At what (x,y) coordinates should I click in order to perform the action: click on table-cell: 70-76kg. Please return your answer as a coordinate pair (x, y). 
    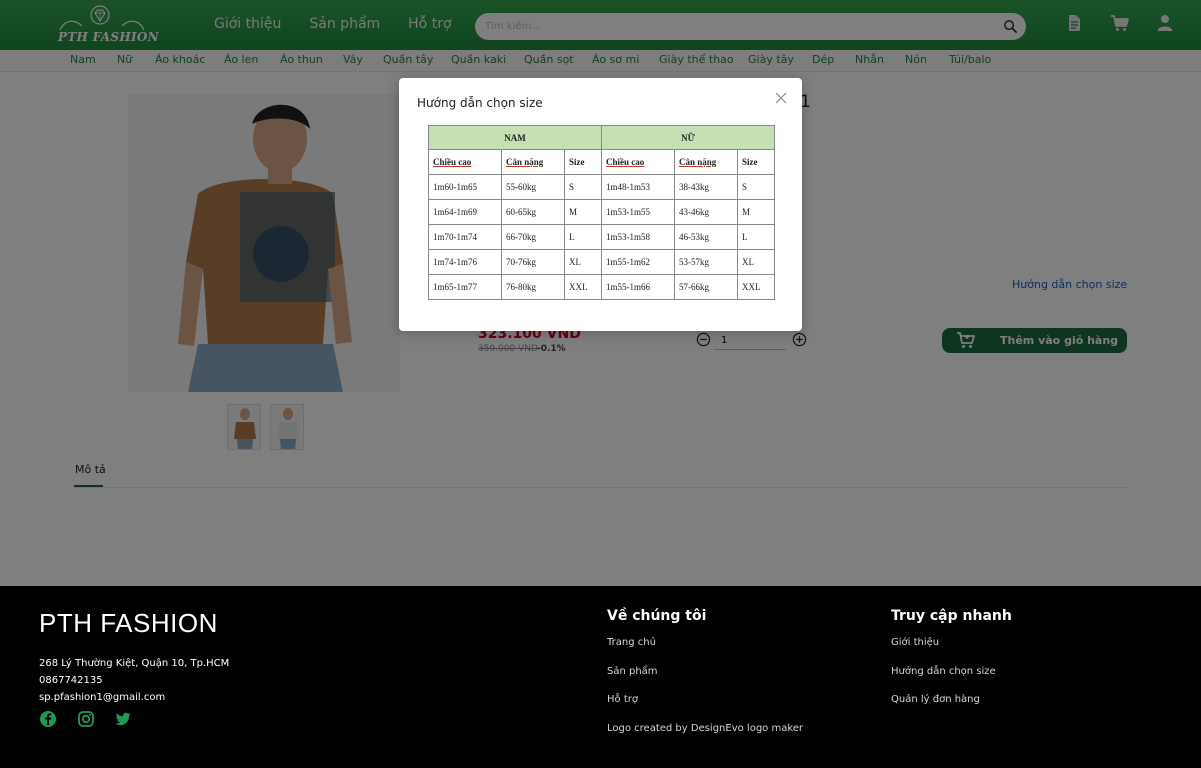
    Looking at the image, I should click on (533, 262).